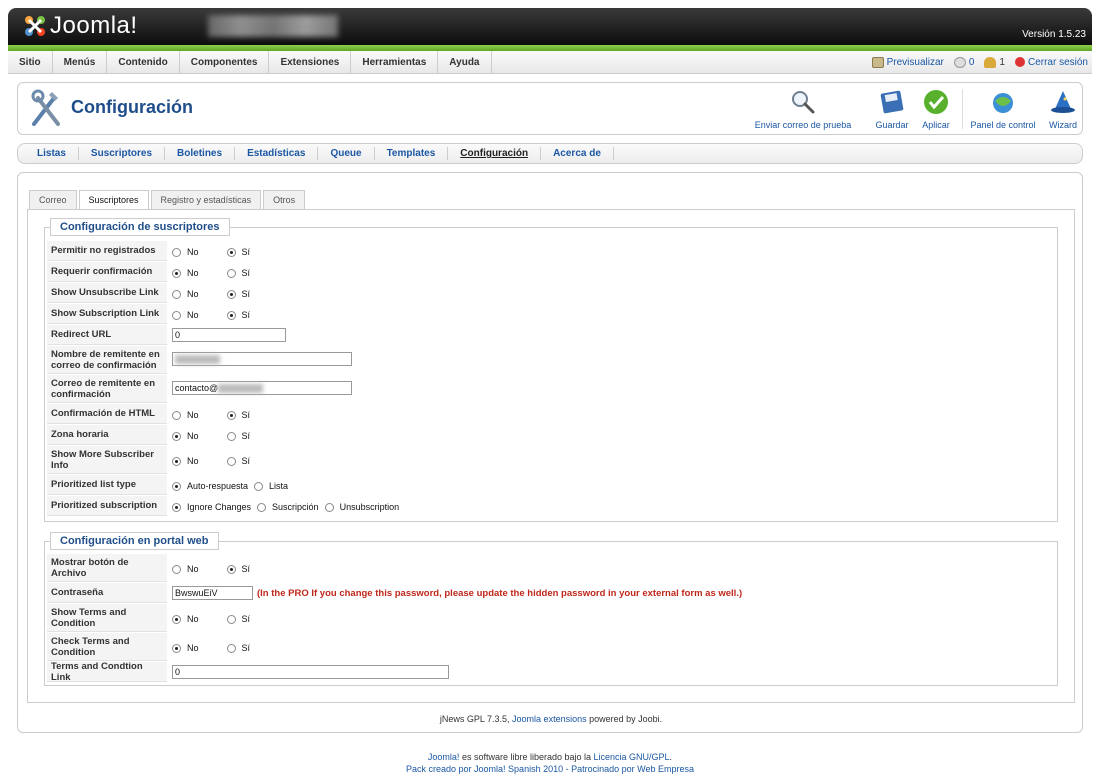 This screenshot has width=1100, height=781. Describe the element at coordinates (197, 360) in the screenshot. I see `blurred-value` at that location.